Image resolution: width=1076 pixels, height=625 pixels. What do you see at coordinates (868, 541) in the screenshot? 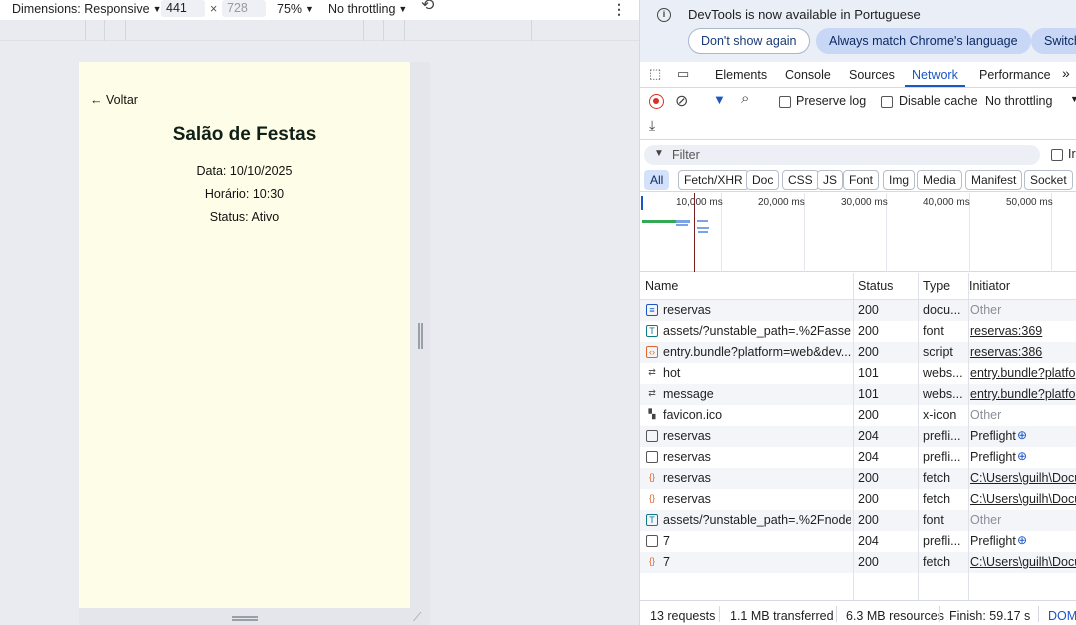
I see `request-status: 204` at bounding box center [868, 541].